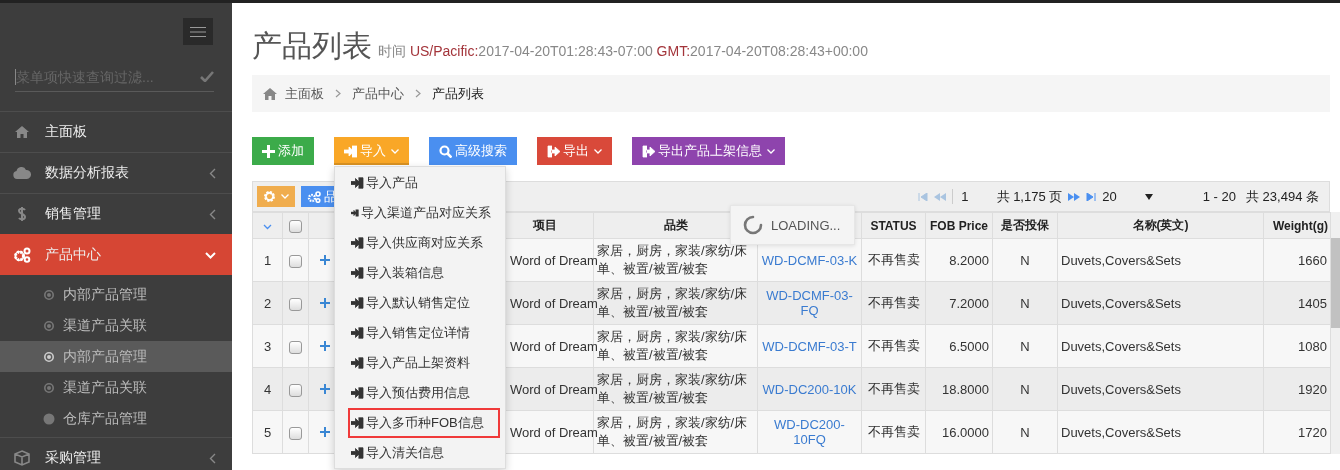 This screenshot has width=1340, height=470. What do you see at coordinates (708, 151) in the screenshot?
I see `export-button: 导出产品上架信息` at bounding box center [708, 151].